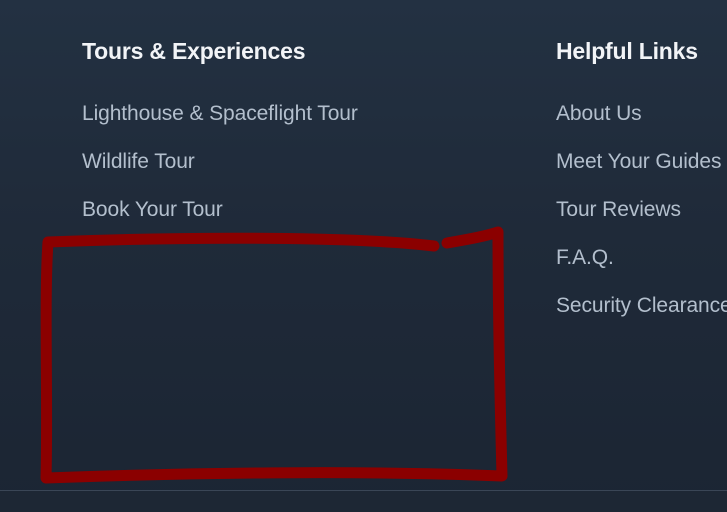 This screenshot has width=727, height=512. Describe the element at coordinates (638, 161) in the screenshot. I see `meet-your-guides-link: Meet Your Guides` at that location.